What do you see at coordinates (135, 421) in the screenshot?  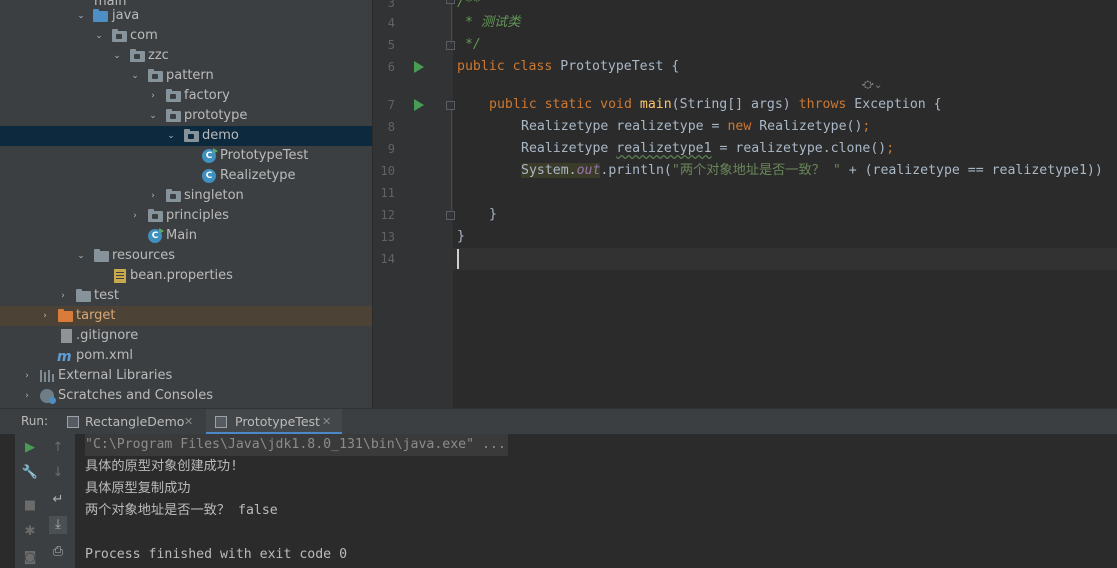 I see `run-tab-label: RectangleDemo` at bounding box center [135, 421].